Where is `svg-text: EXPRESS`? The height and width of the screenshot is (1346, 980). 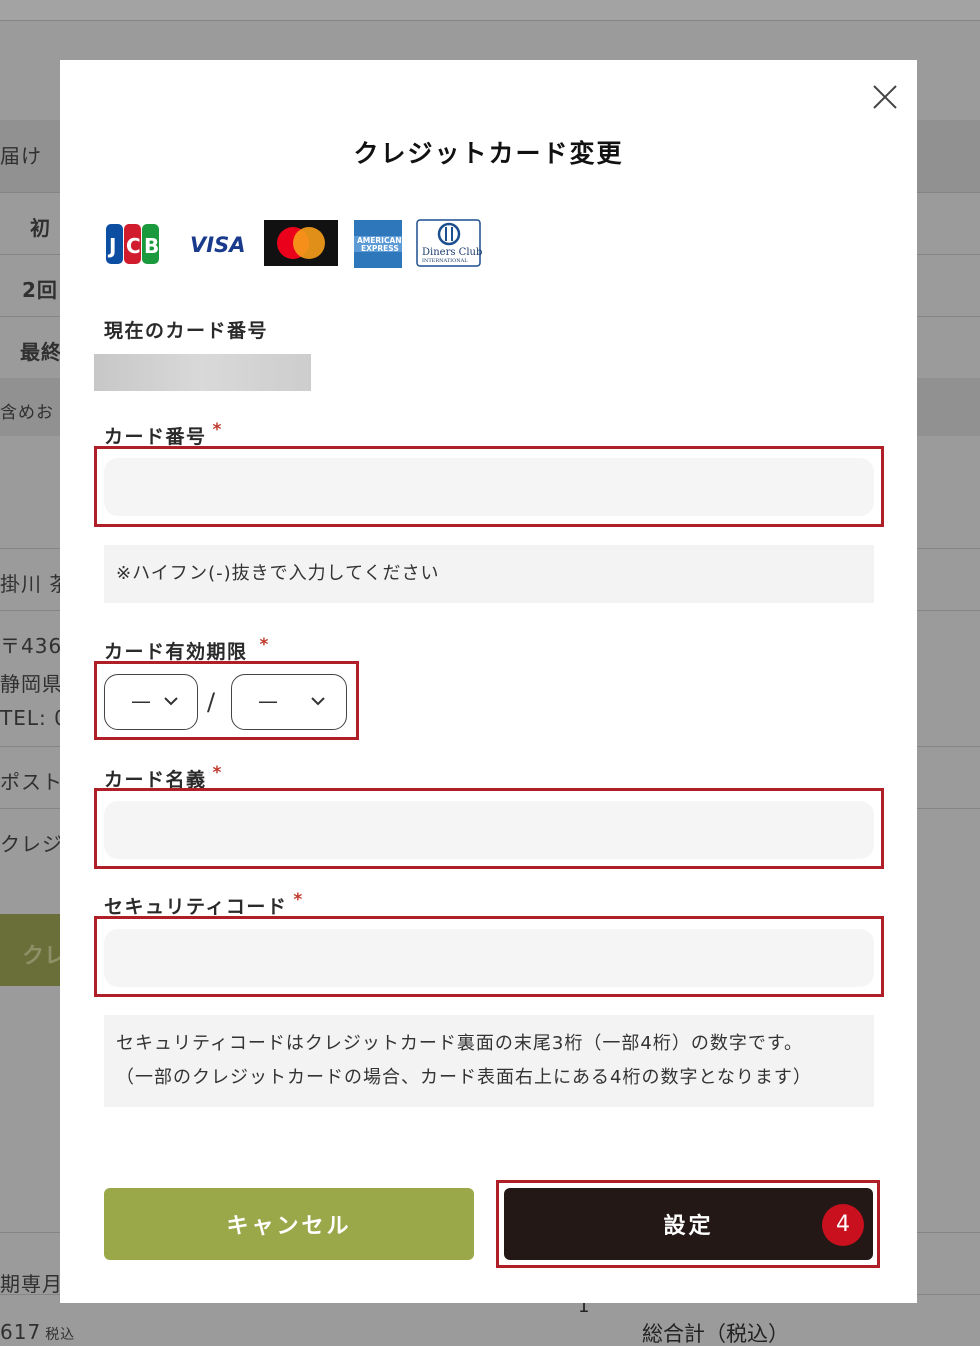 svg-text: EXPRESS is located at coordinates (380, 248).